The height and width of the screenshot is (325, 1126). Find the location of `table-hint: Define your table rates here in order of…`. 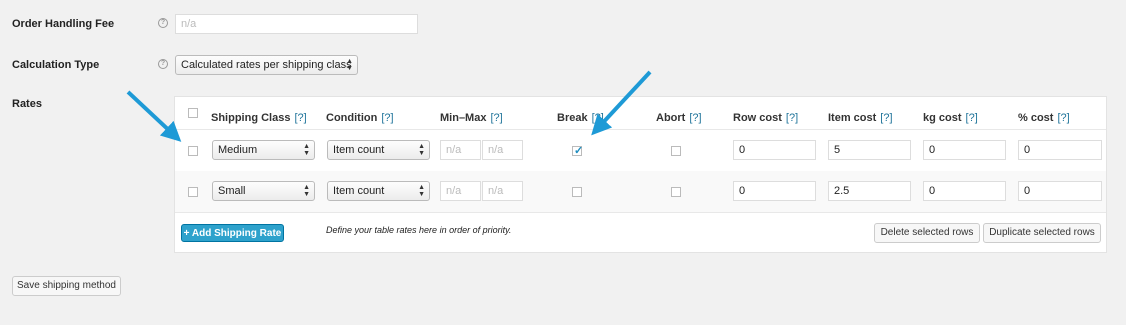

table-hint: Define your table rates here in order of… is located at coordinates (419, 230).